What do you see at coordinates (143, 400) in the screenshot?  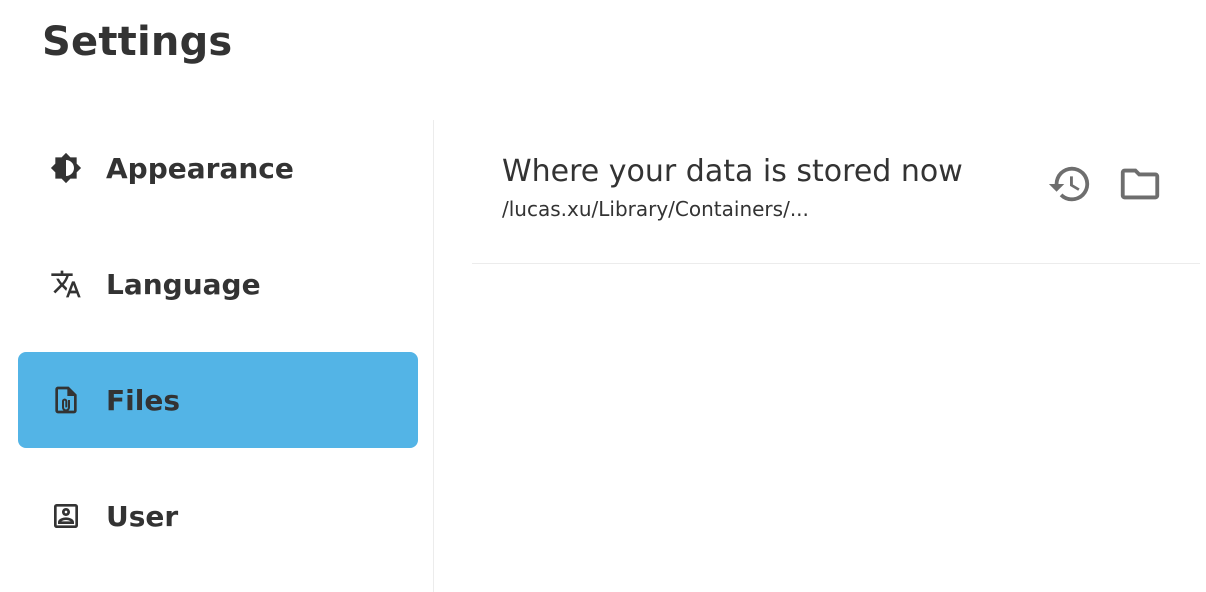 I see `sidebar-item-label: Files` at bounding box center [143, 400].